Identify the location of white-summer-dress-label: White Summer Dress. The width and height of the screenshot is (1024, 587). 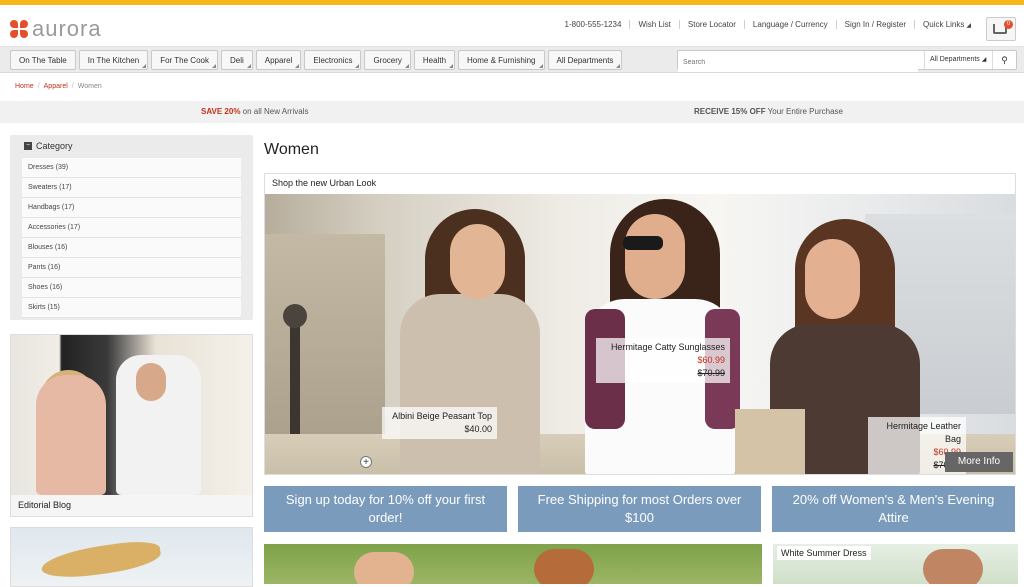
(824, 553).